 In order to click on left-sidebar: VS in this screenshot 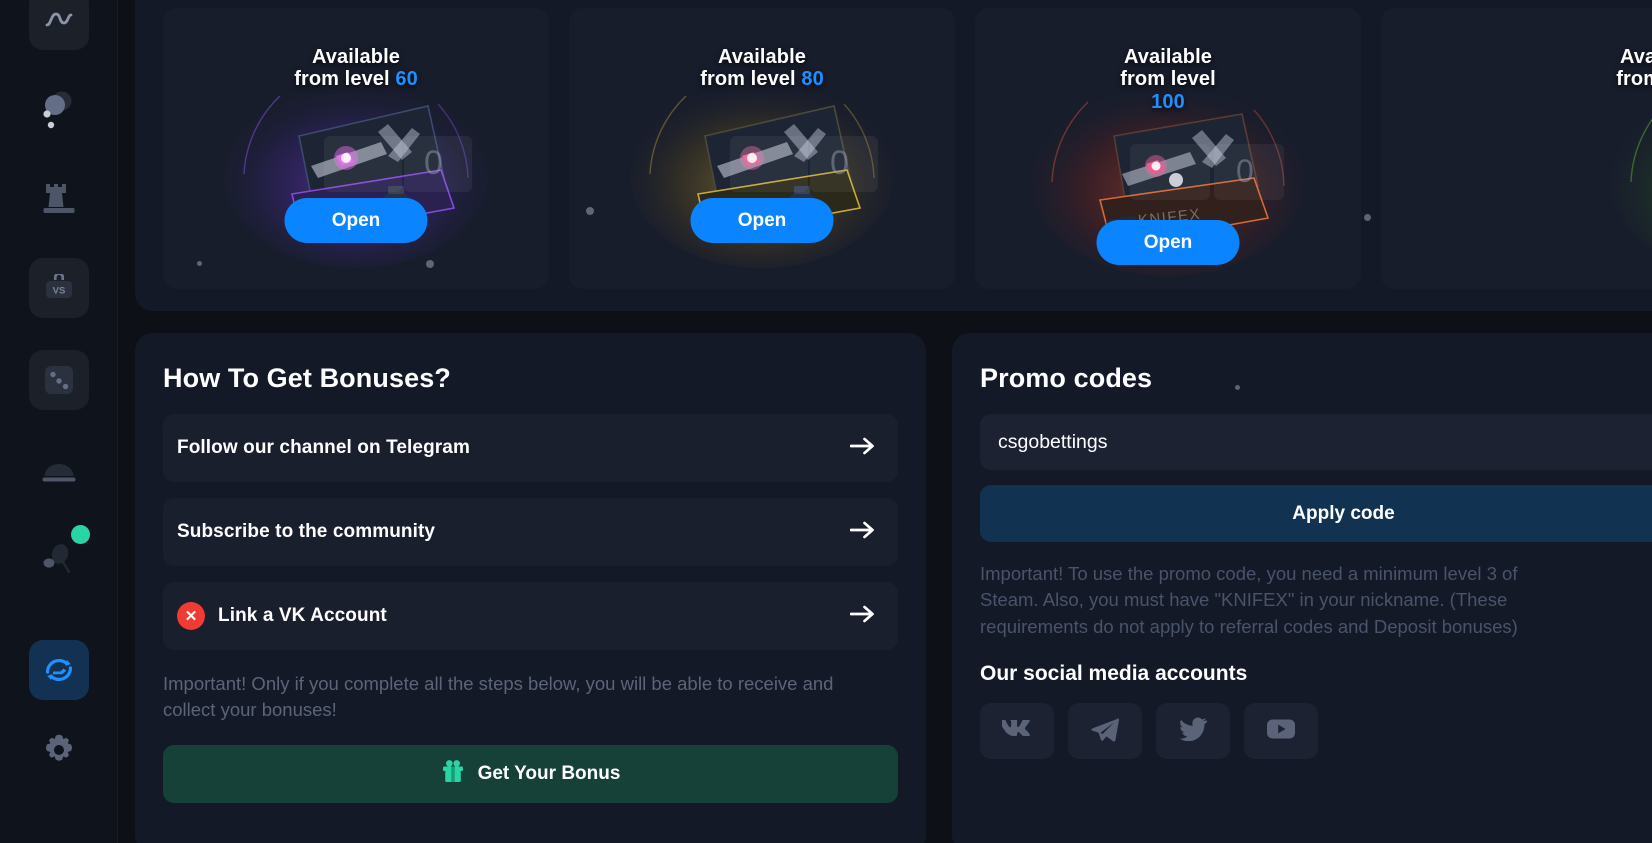, I will do `click(59, 421)`.